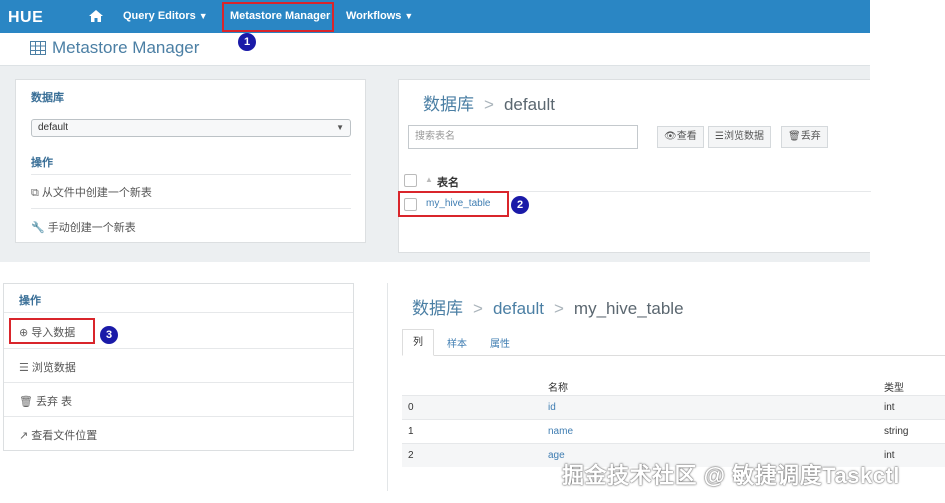 The height and width of the screenshot is (503, 945). Describe the element at coordinates (53, 127) in the screenshot. I see `database-select-value: default` at that location.